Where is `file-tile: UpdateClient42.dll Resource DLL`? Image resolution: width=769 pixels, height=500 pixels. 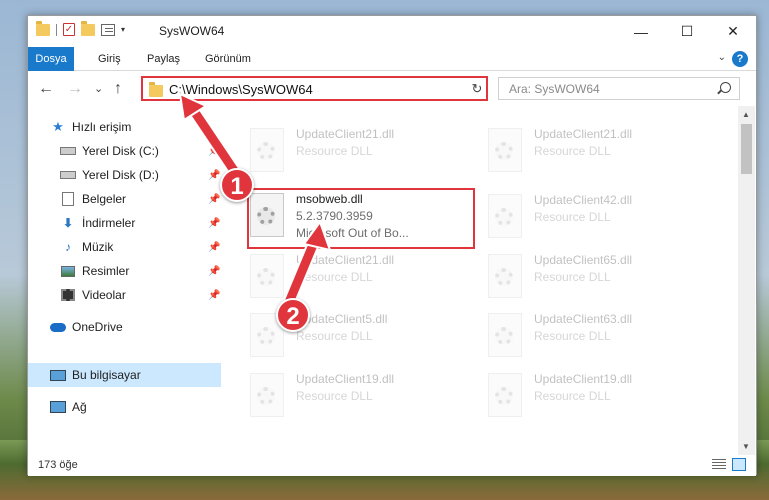
file-tile: UpdateClient42.dll Resource DLL is located at coordinates (597, 221).